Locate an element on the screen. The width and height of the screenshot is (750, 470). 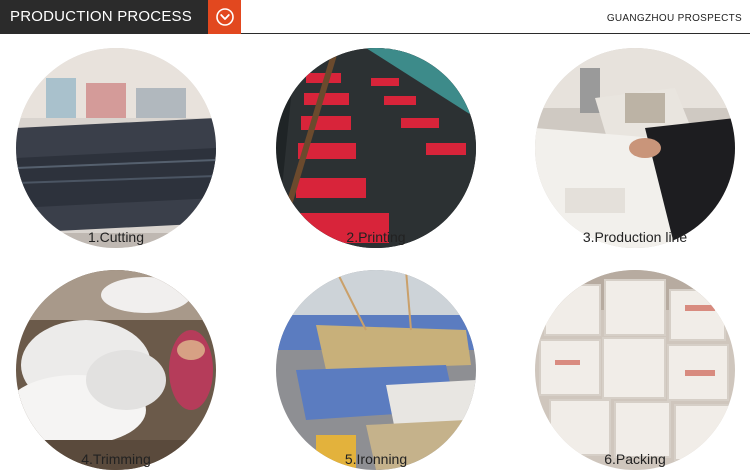
production-line-photo is located at coordinates (635, 148).